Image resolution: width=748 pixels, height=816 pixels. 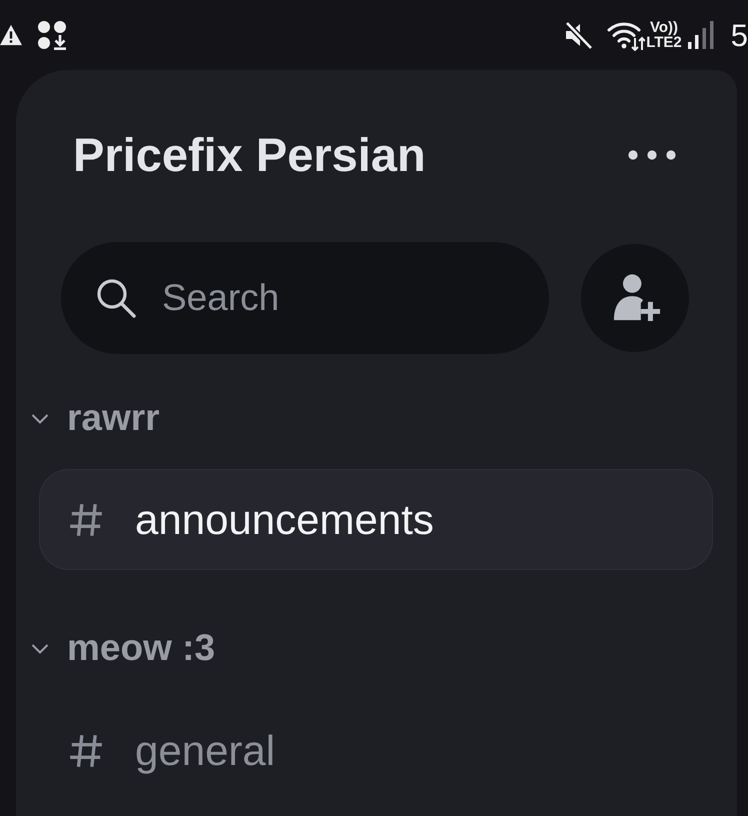 I want to click on person-plus-icon, so click(x=637, y=298).